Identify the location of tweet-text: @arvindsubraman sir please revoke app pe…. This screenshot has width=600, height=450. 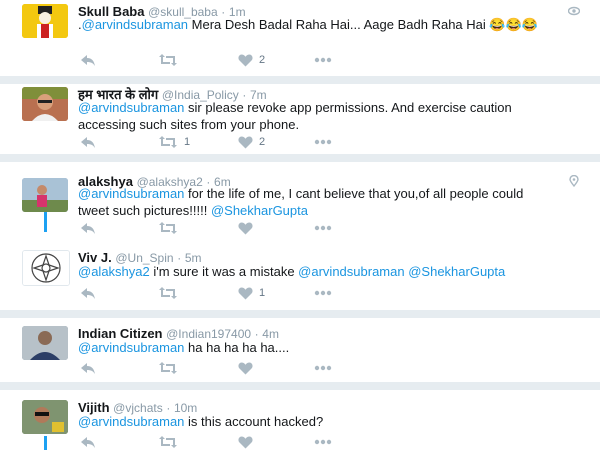
(323, 116).